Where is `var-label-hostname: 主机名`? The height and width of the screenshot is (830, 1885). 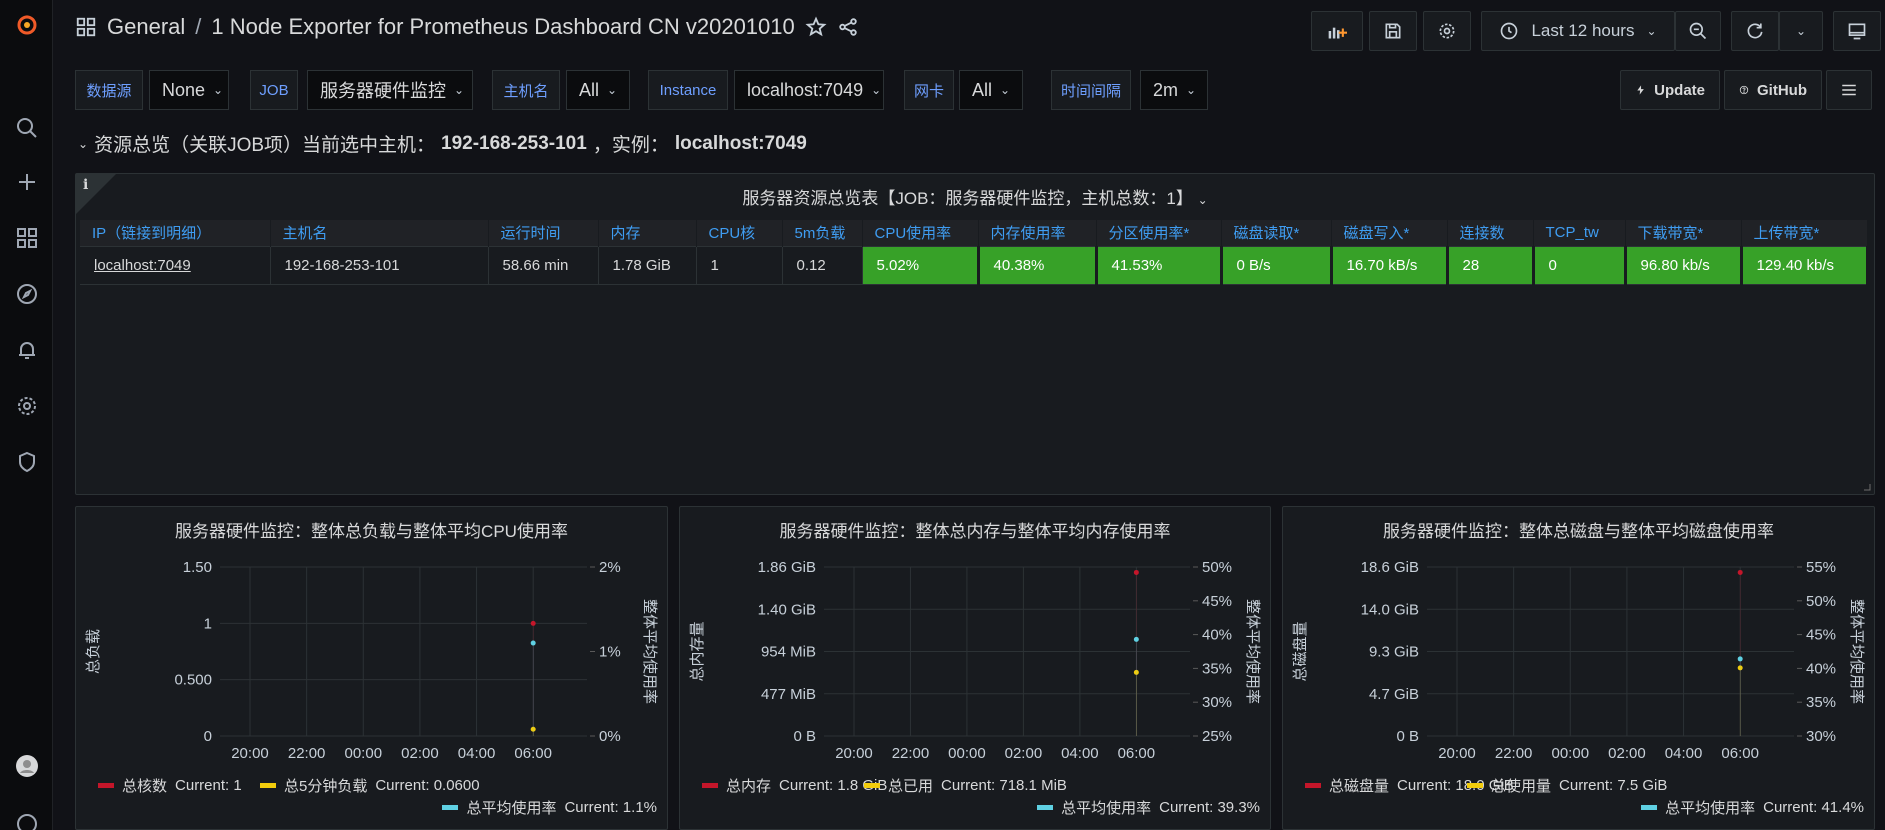
var-label-hostname: 主机名 is located at coordinates (526, 90).